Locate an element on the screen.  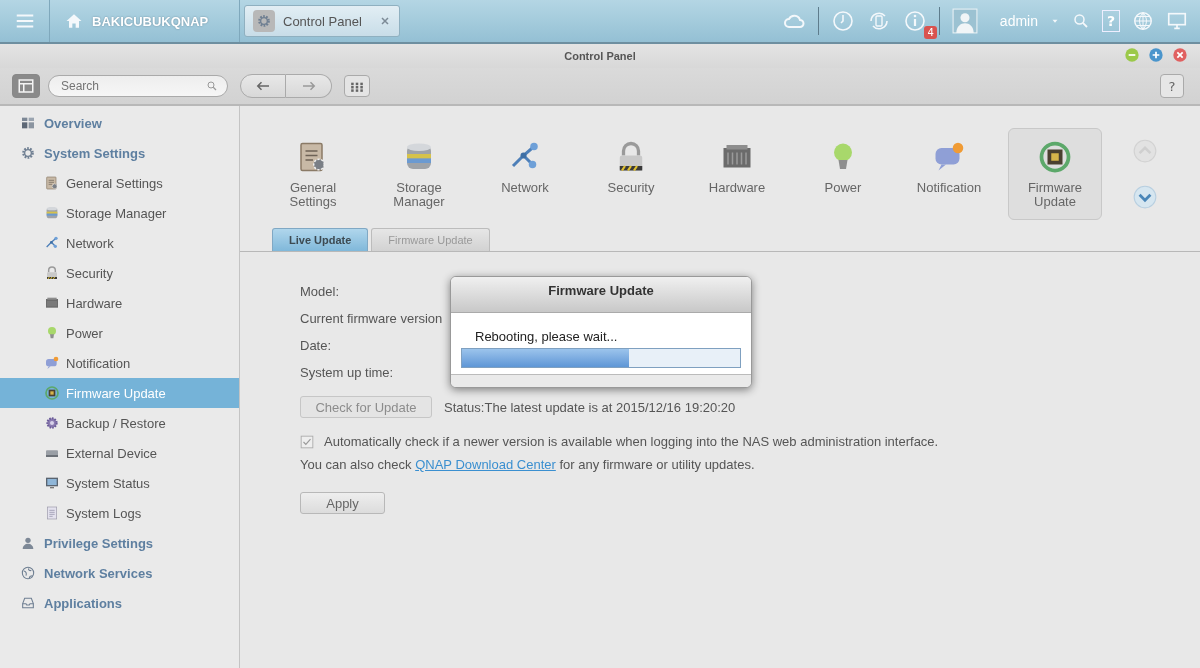
grid-icon is located at coordinates (28, 123).